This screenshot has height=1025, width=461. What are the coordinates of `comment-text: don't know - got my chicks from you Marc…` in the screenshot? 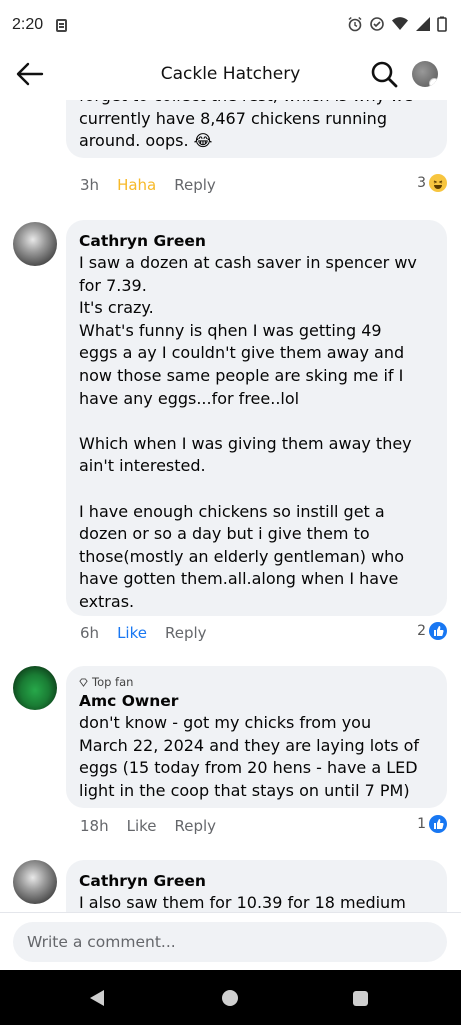 It's located at (249, 756).